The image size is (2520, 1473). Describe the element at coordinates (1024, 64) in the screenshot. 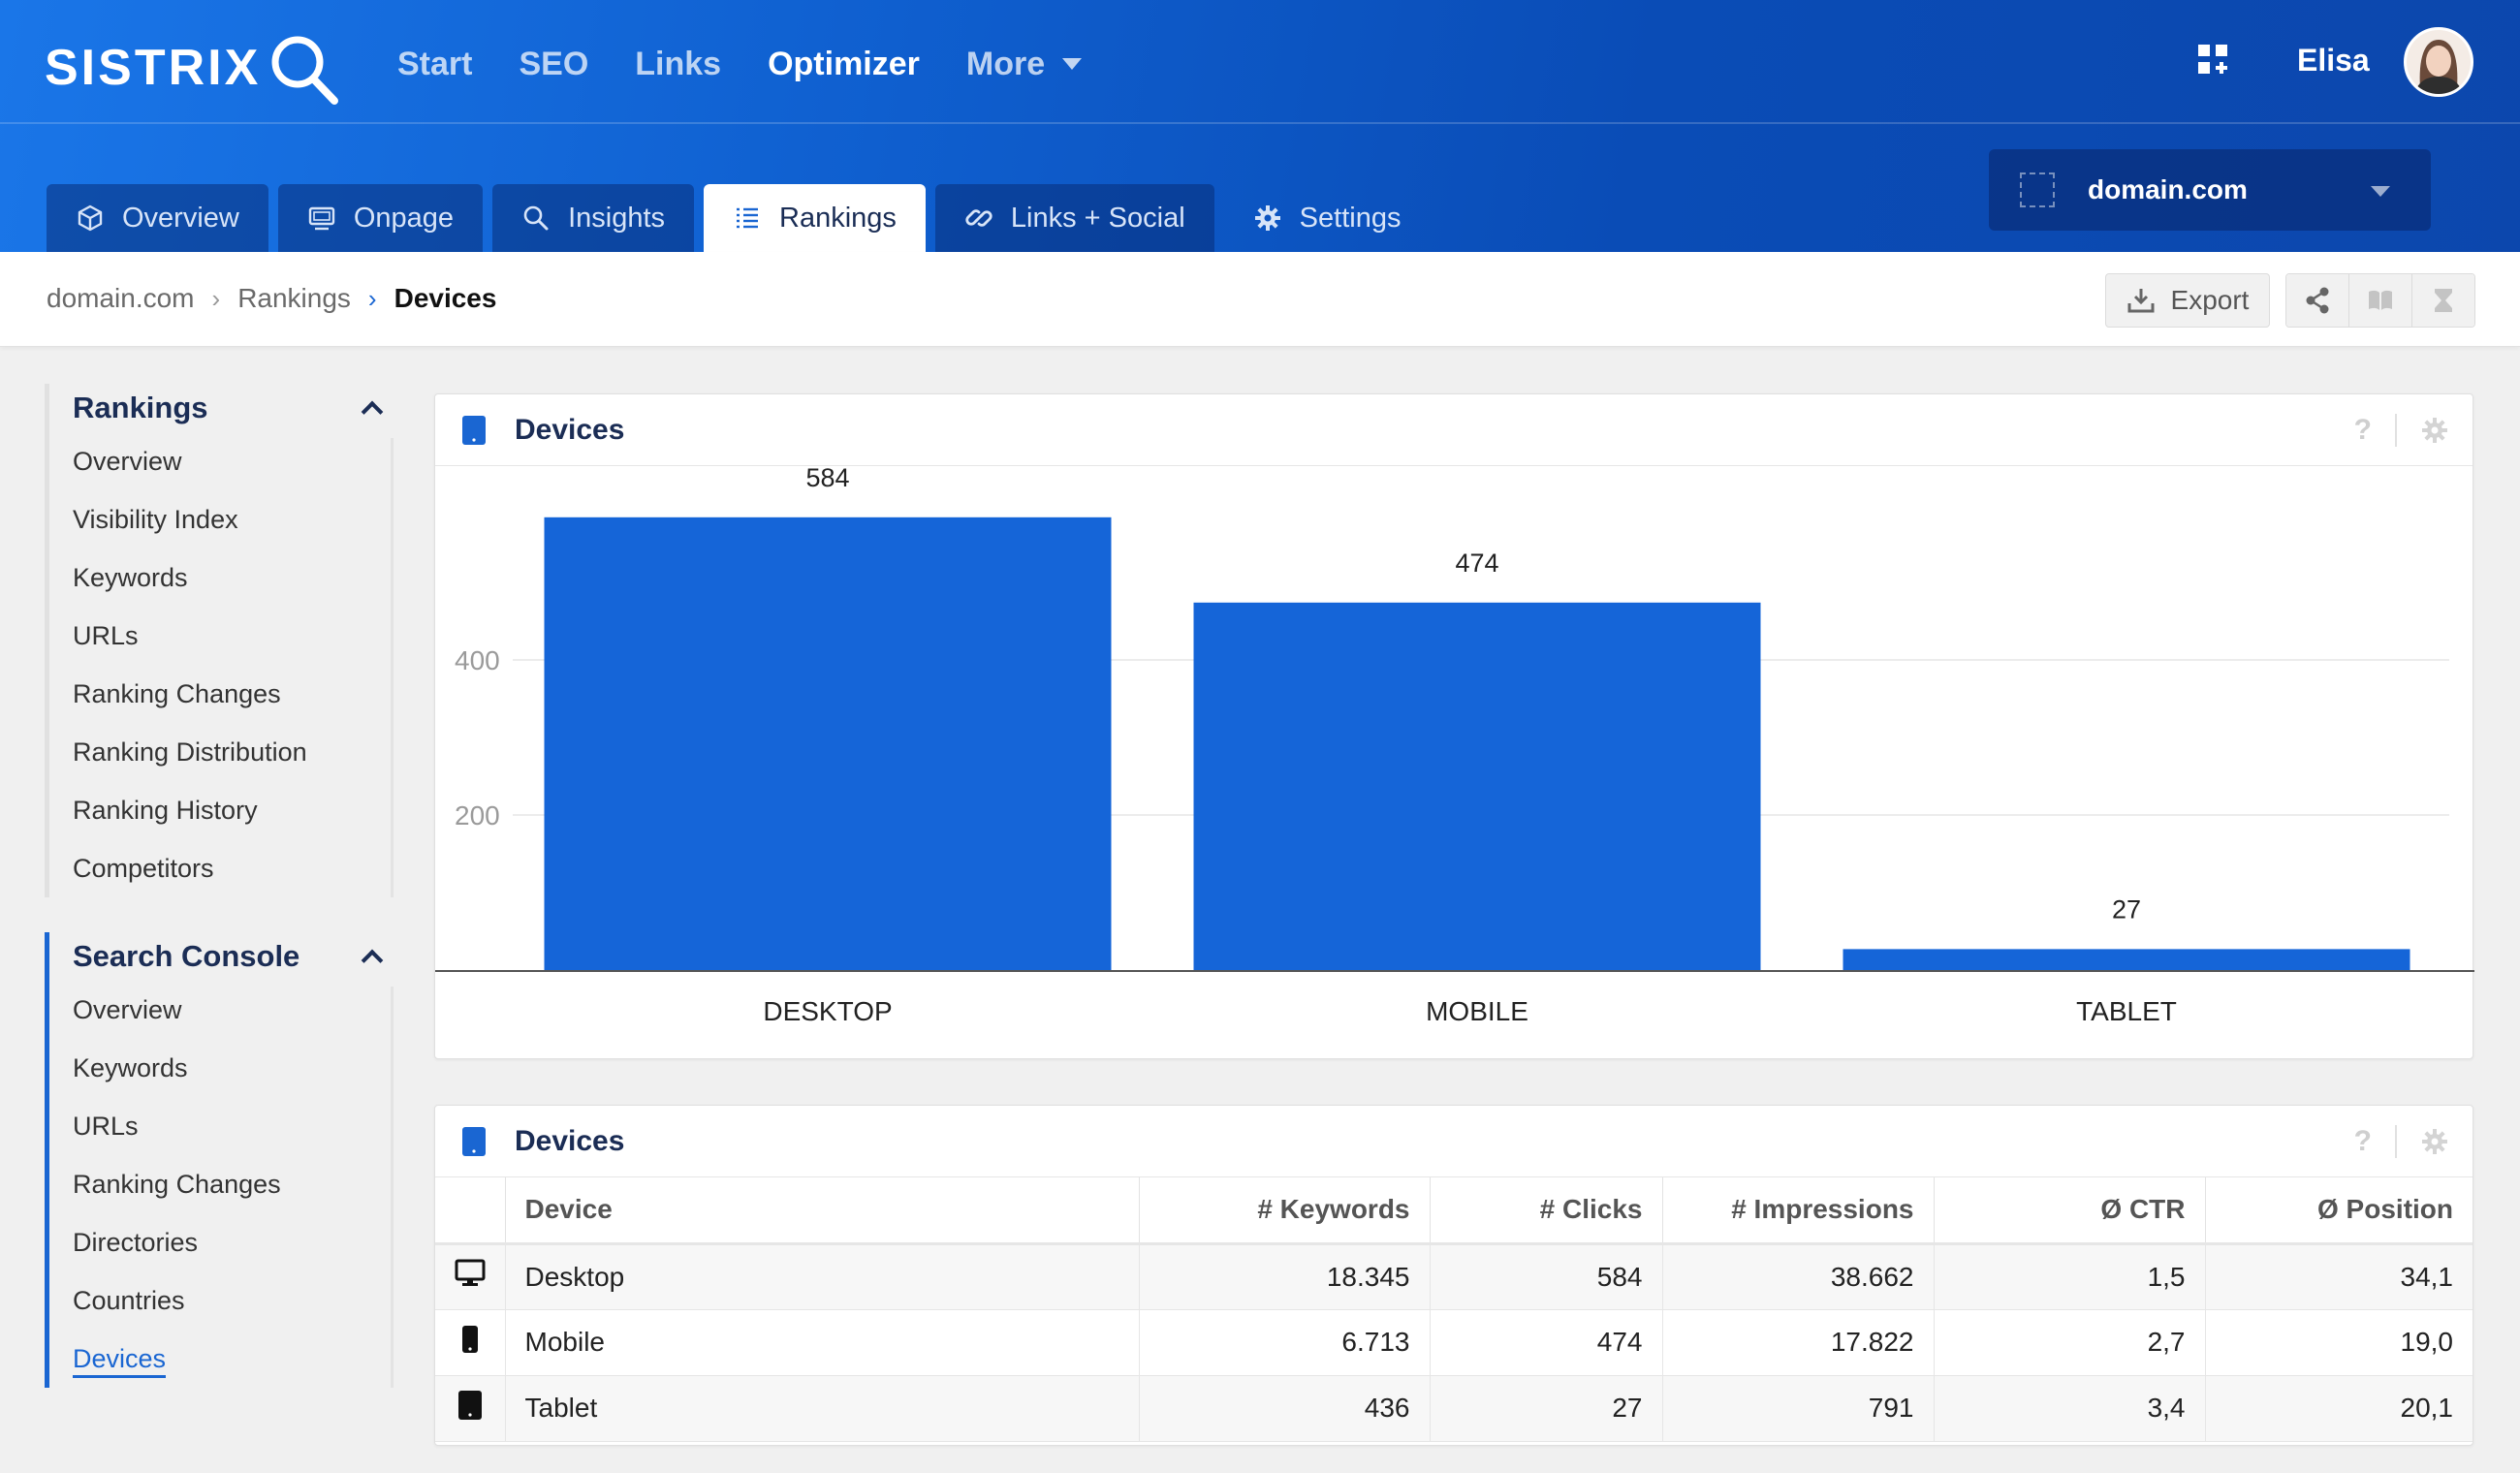

I see `nav-more: More` at that location.